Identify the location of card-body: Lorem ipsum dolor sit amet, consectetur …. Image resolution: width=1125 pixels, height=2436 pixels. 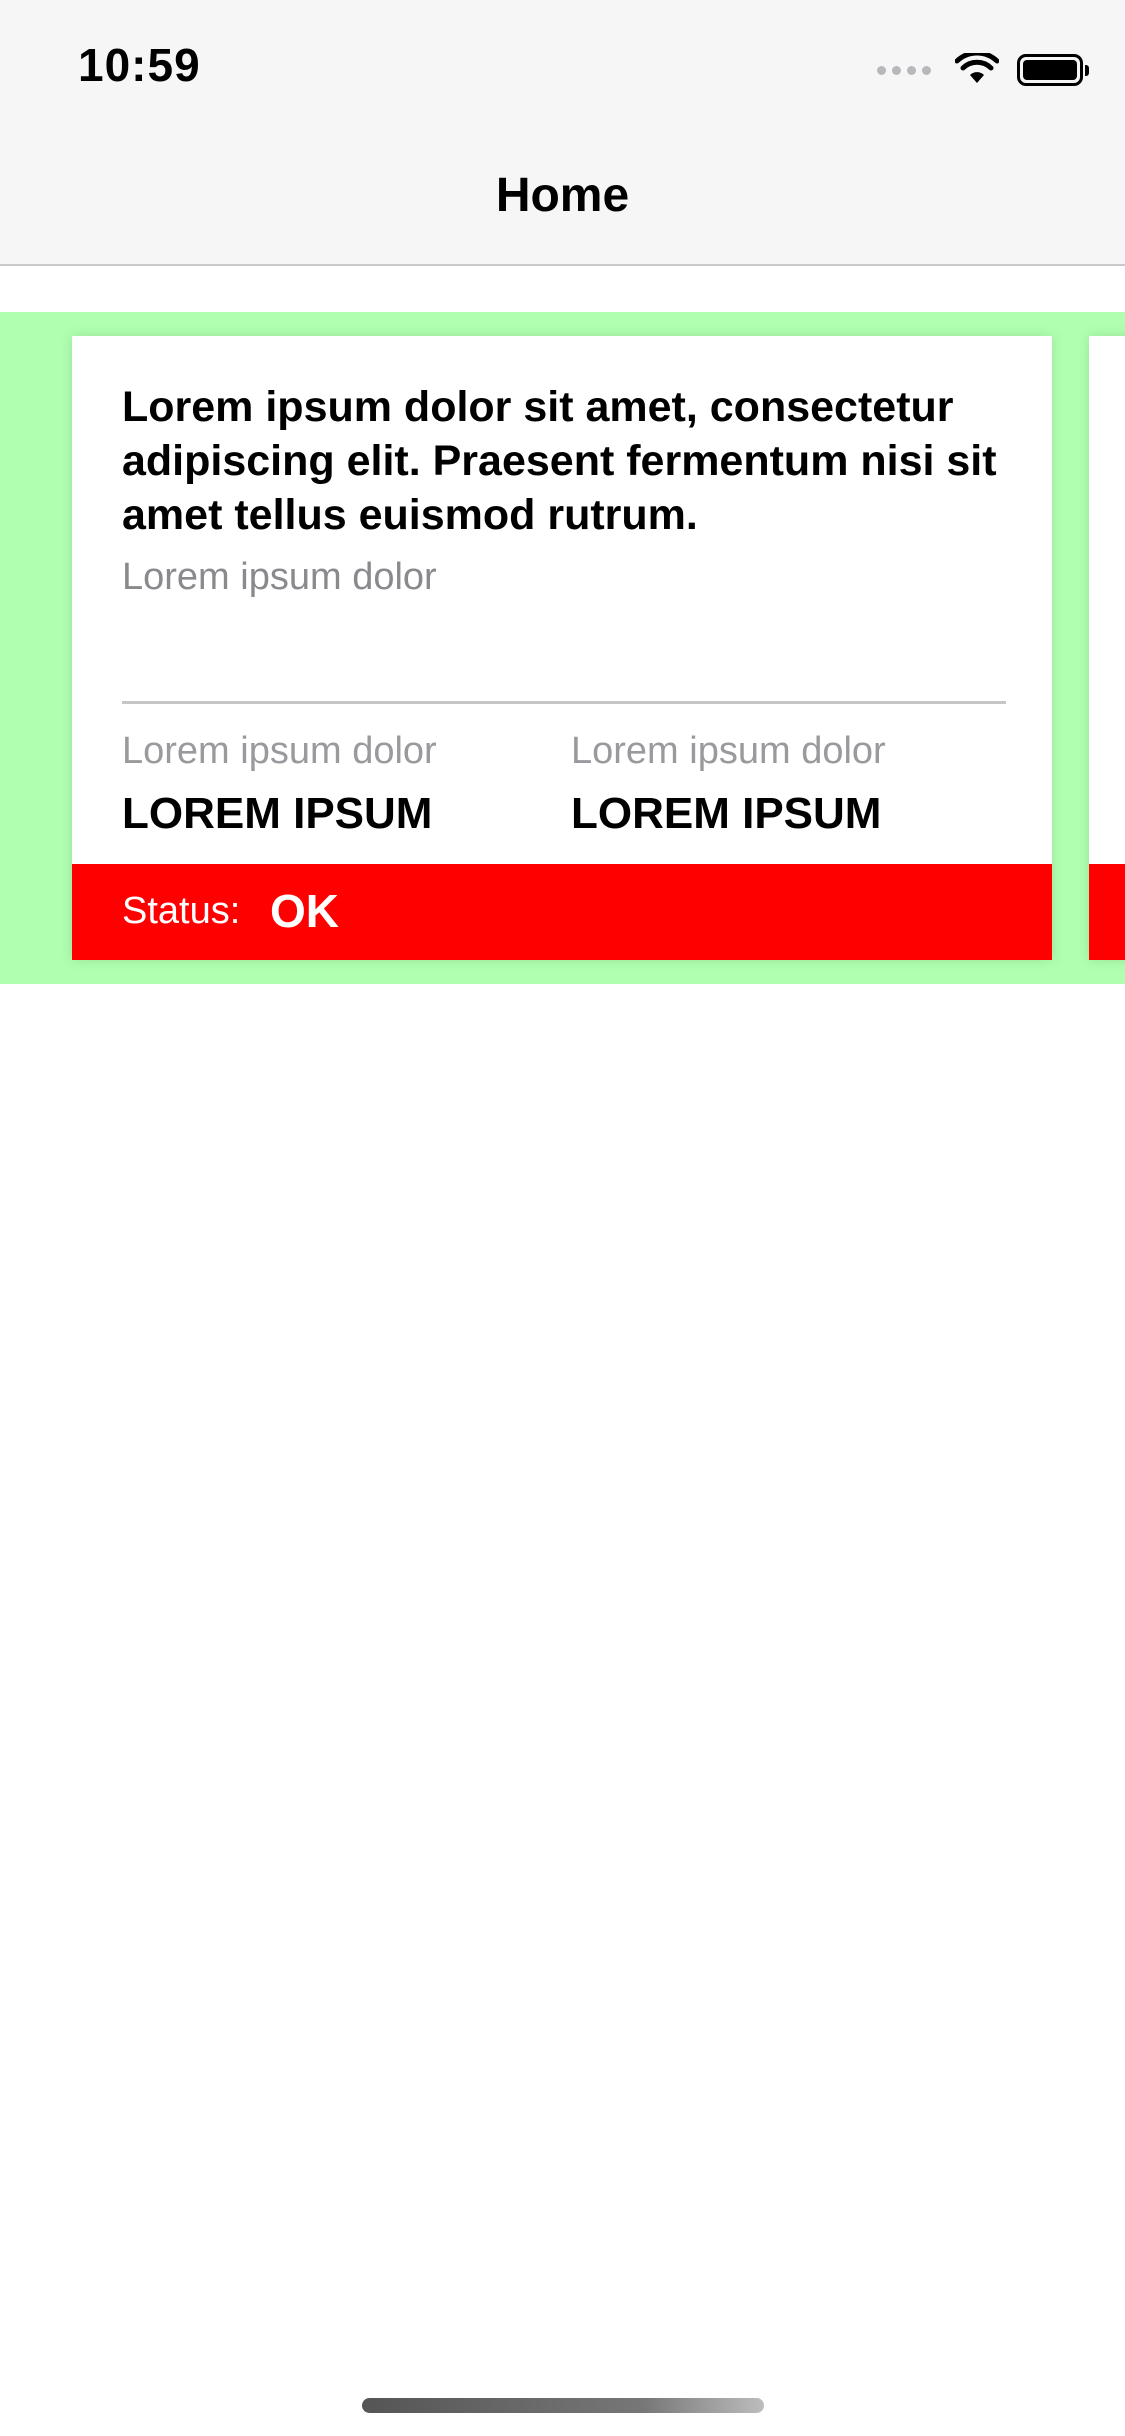
(562, 489).